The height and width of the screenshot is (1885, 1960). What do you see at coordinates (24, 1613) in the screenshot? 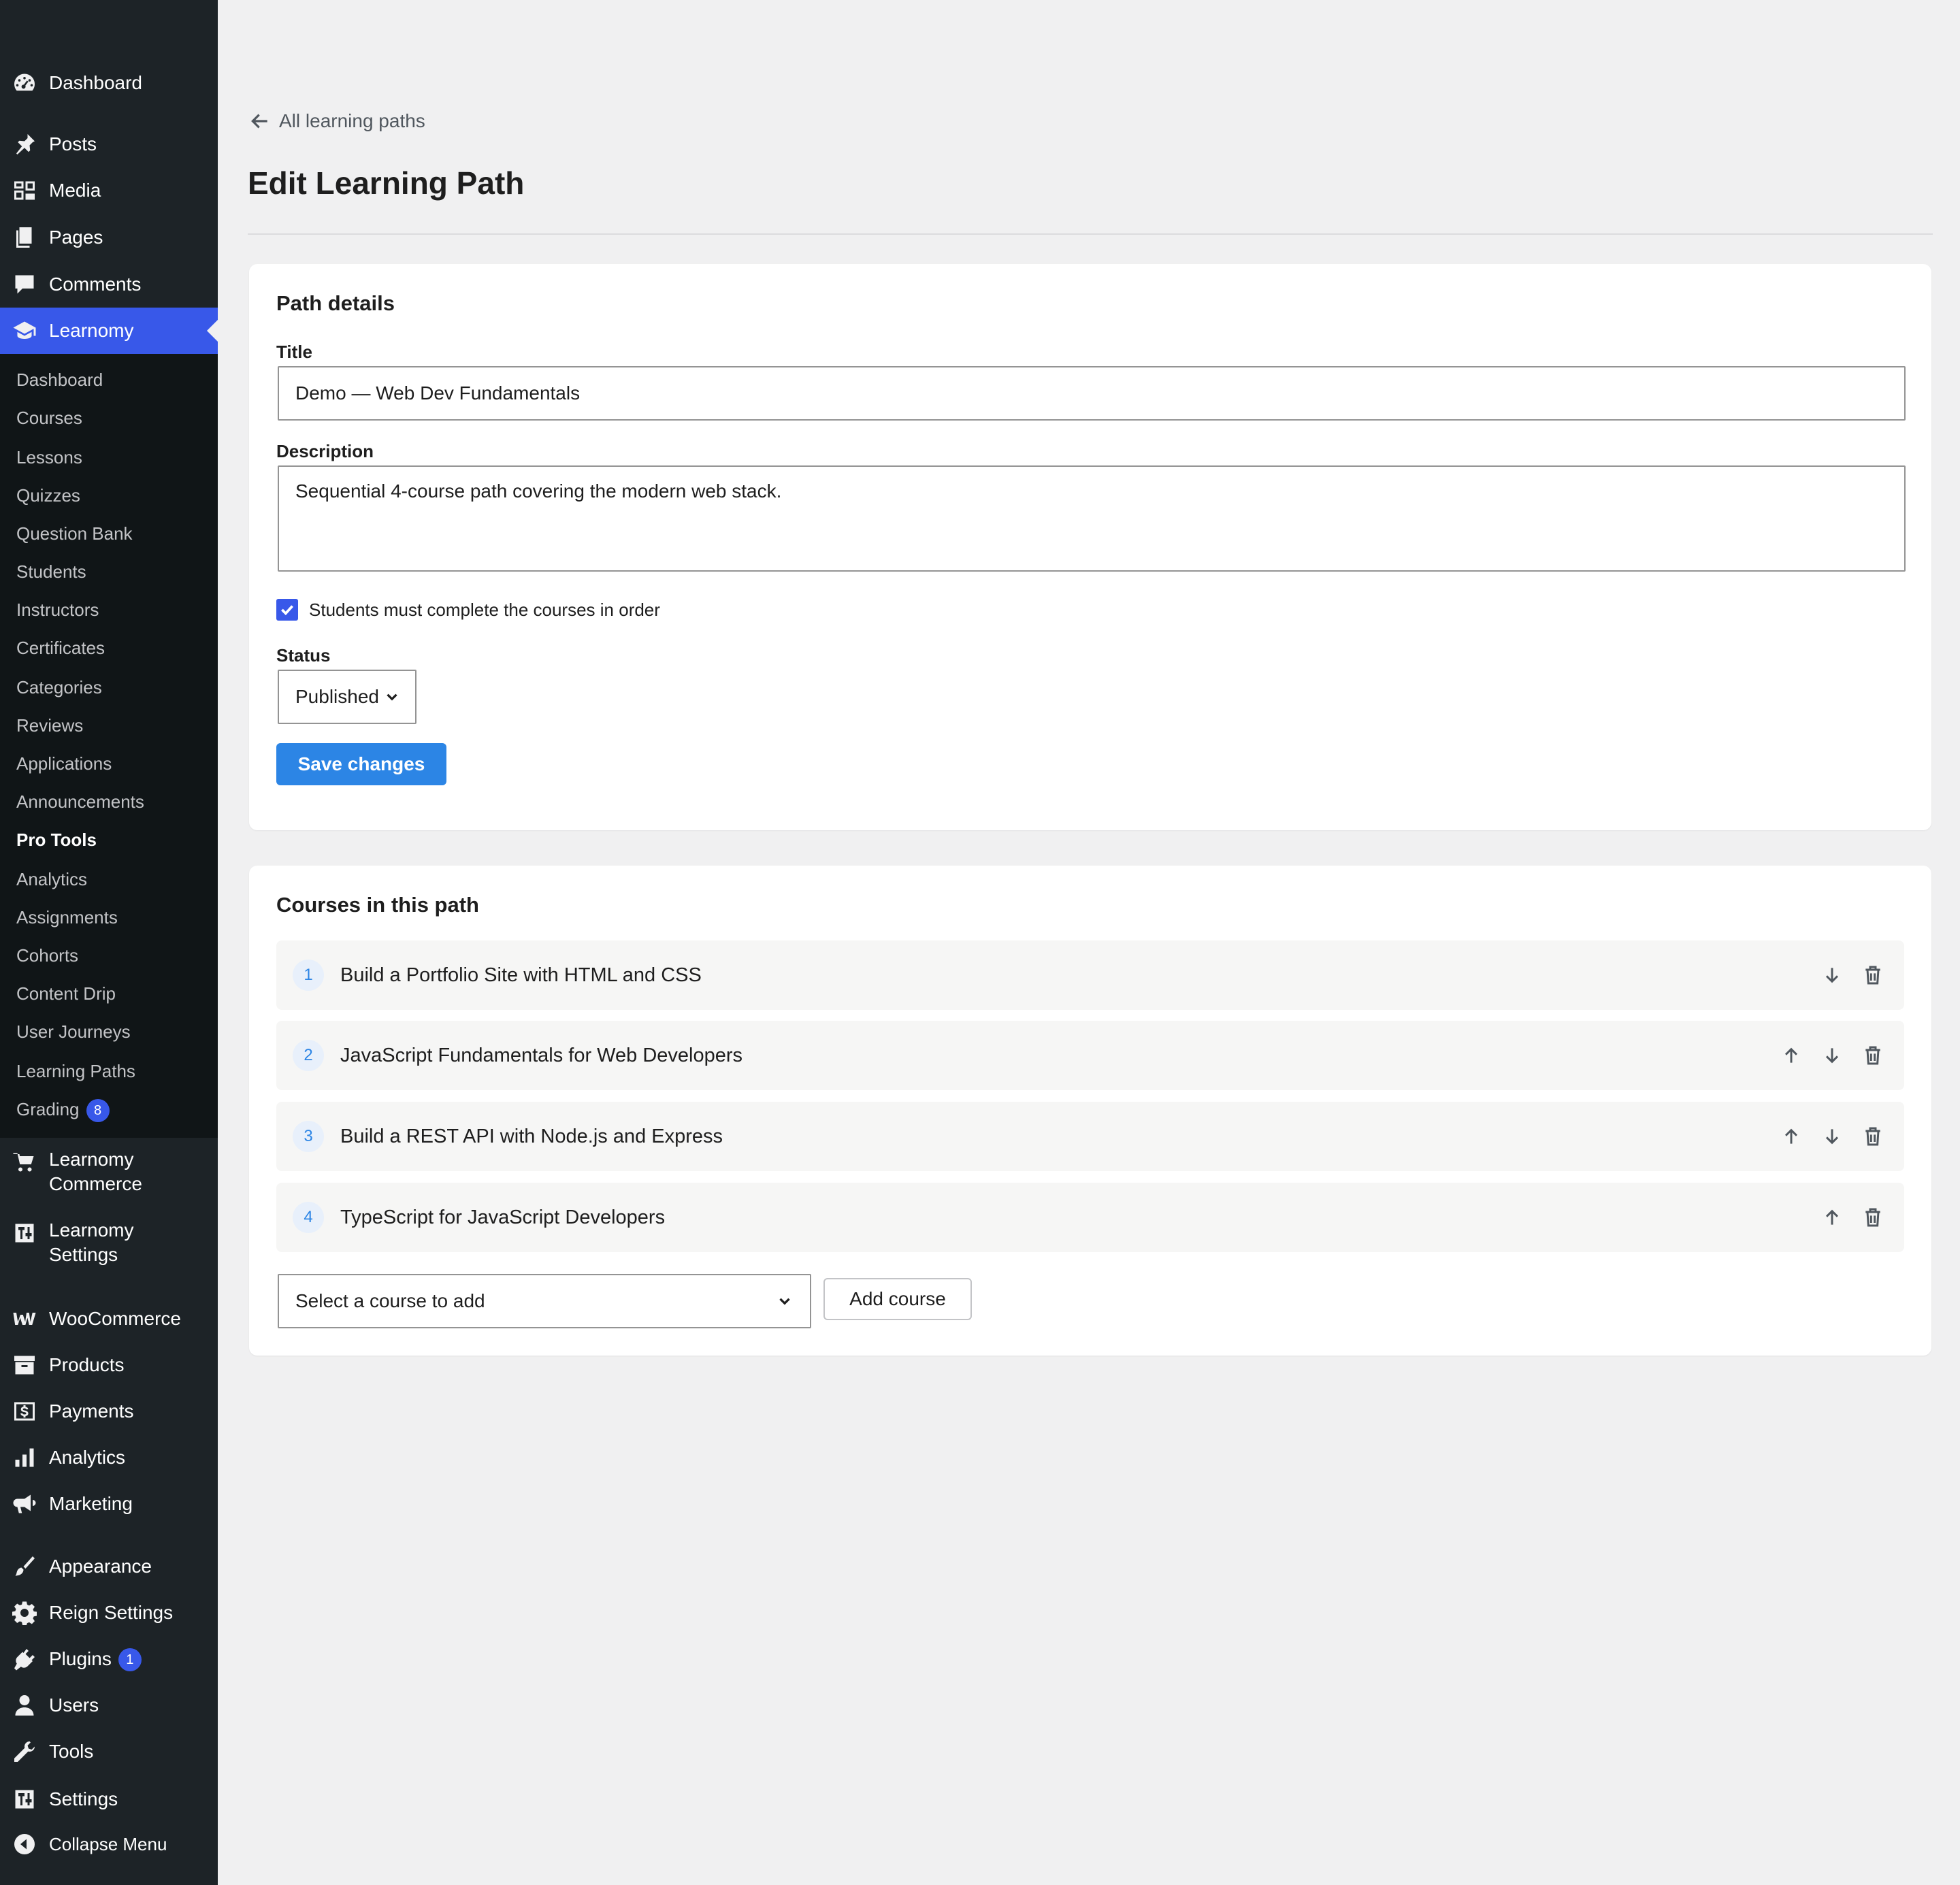
I see `gear-icon` at bounding box center [24, 1613].